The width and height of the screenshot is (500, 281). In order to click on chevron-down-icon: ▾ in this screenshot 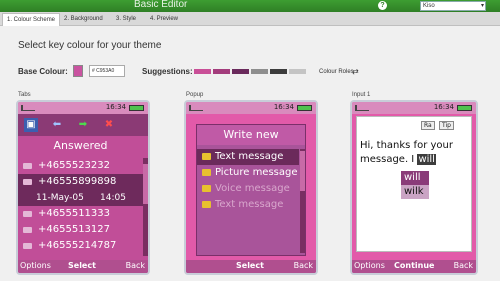, I will do `click(482, 6)`.